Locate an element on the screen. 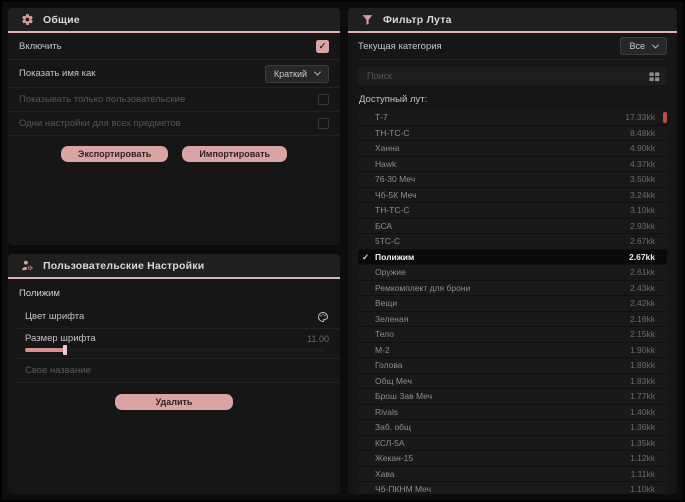  loot-item-name: Полижим is located at coordinates (395, 256).